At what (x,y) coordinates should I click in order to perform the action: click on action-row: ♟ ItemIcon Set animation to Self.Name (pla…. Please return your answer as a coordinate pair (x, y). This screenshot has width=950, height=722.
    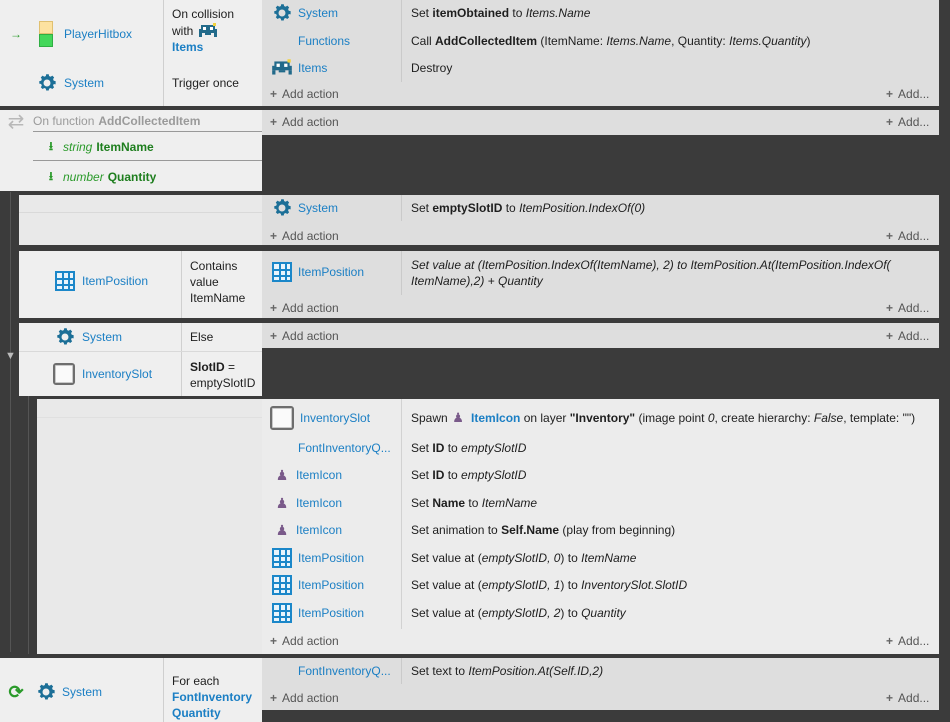
    Looking at the image, I should click on (600, 530).